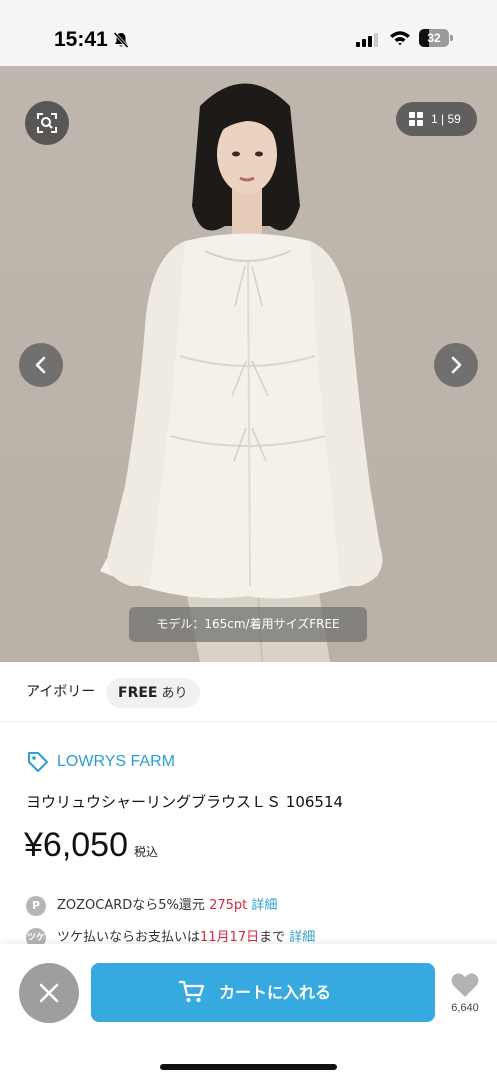  I want to click on grid-icon, so click(416, 119).